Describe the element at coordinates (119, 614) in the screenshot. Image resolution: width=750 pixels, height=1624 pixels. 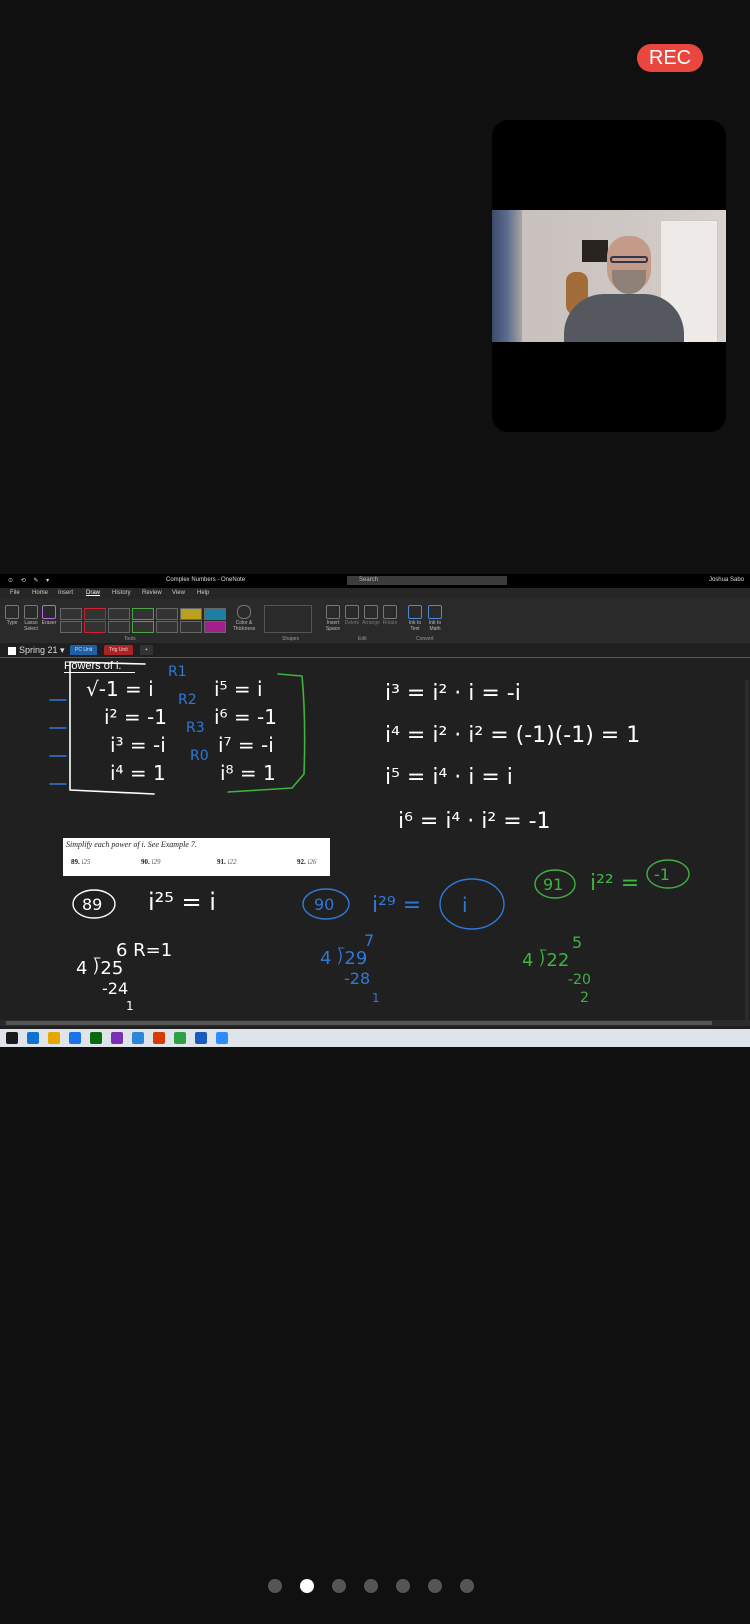
I see `pen-gray` at that location.